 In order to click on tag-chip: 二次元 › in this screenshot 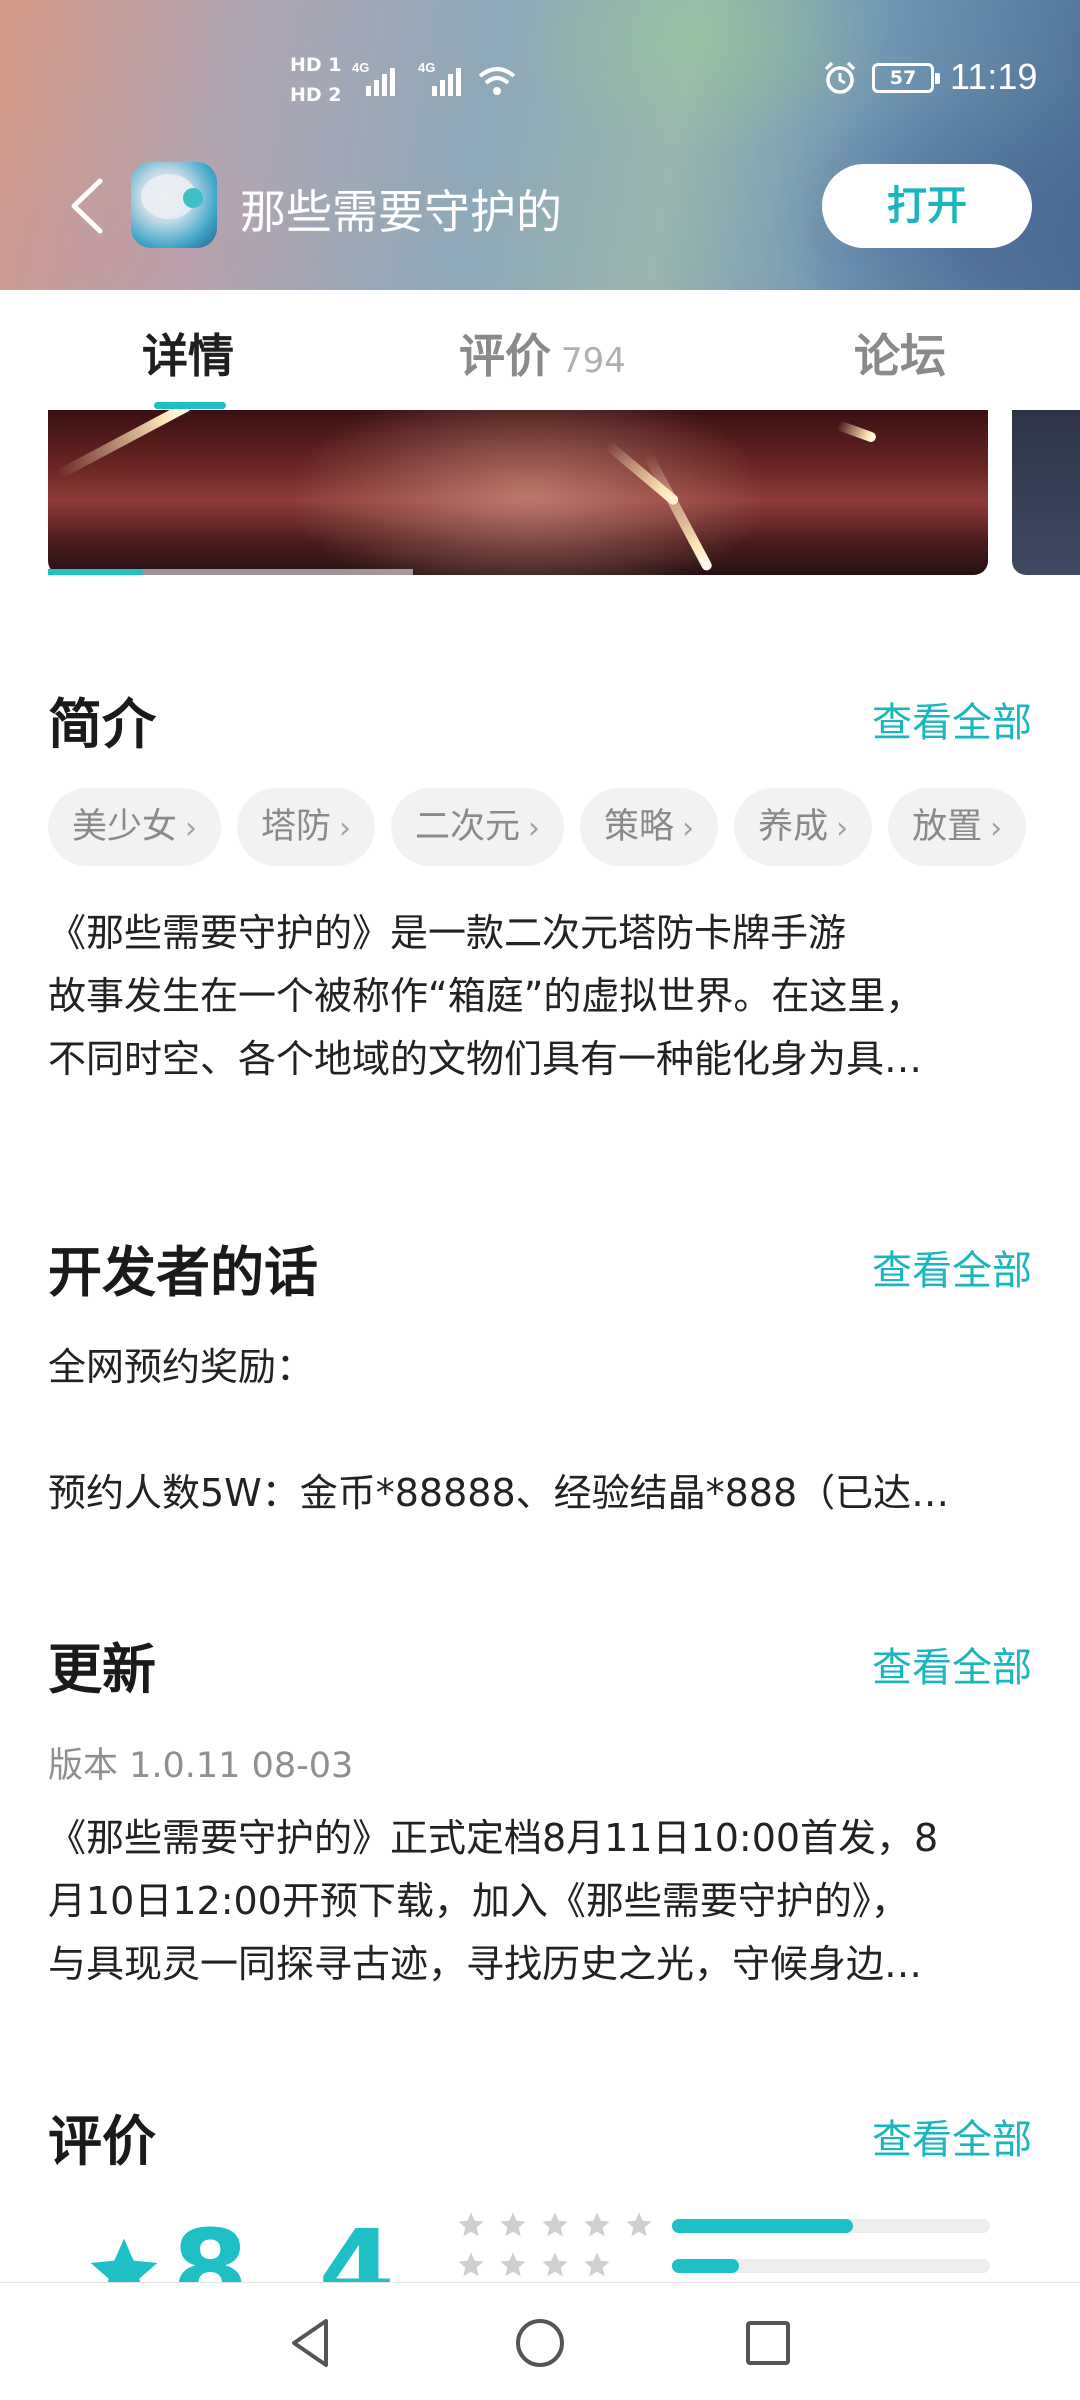, I will do `click(478, 827)`.